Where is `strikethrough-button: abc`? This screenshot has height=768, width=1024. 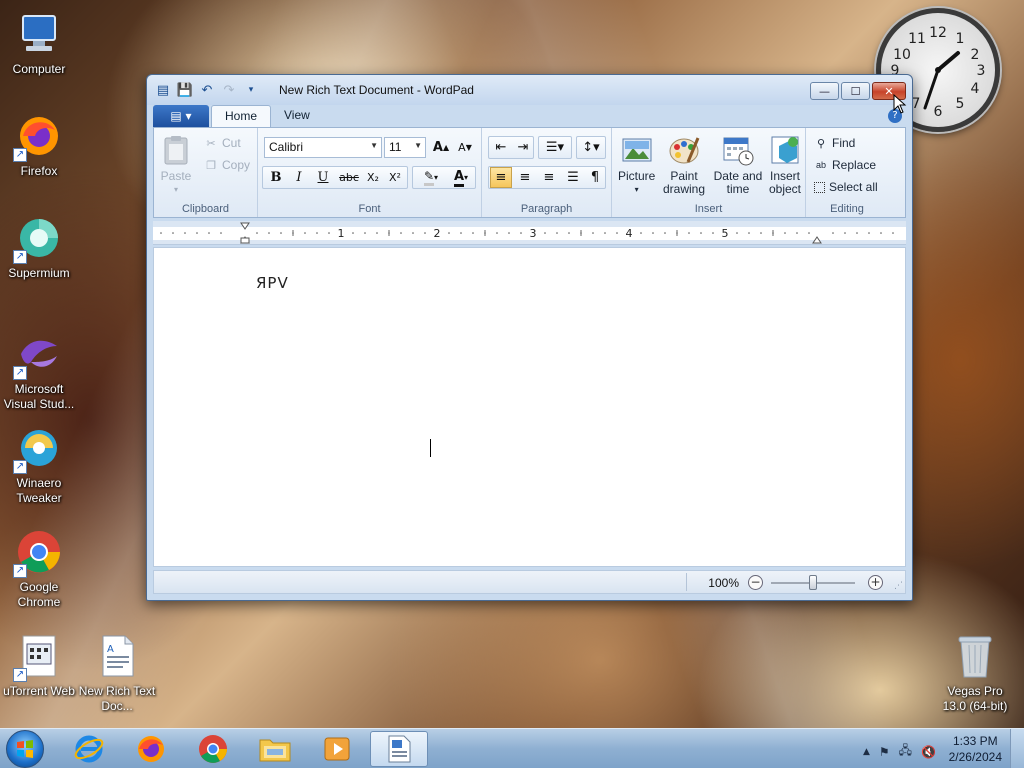 strikethrough-button: abc is located at coordinates (349, 177).